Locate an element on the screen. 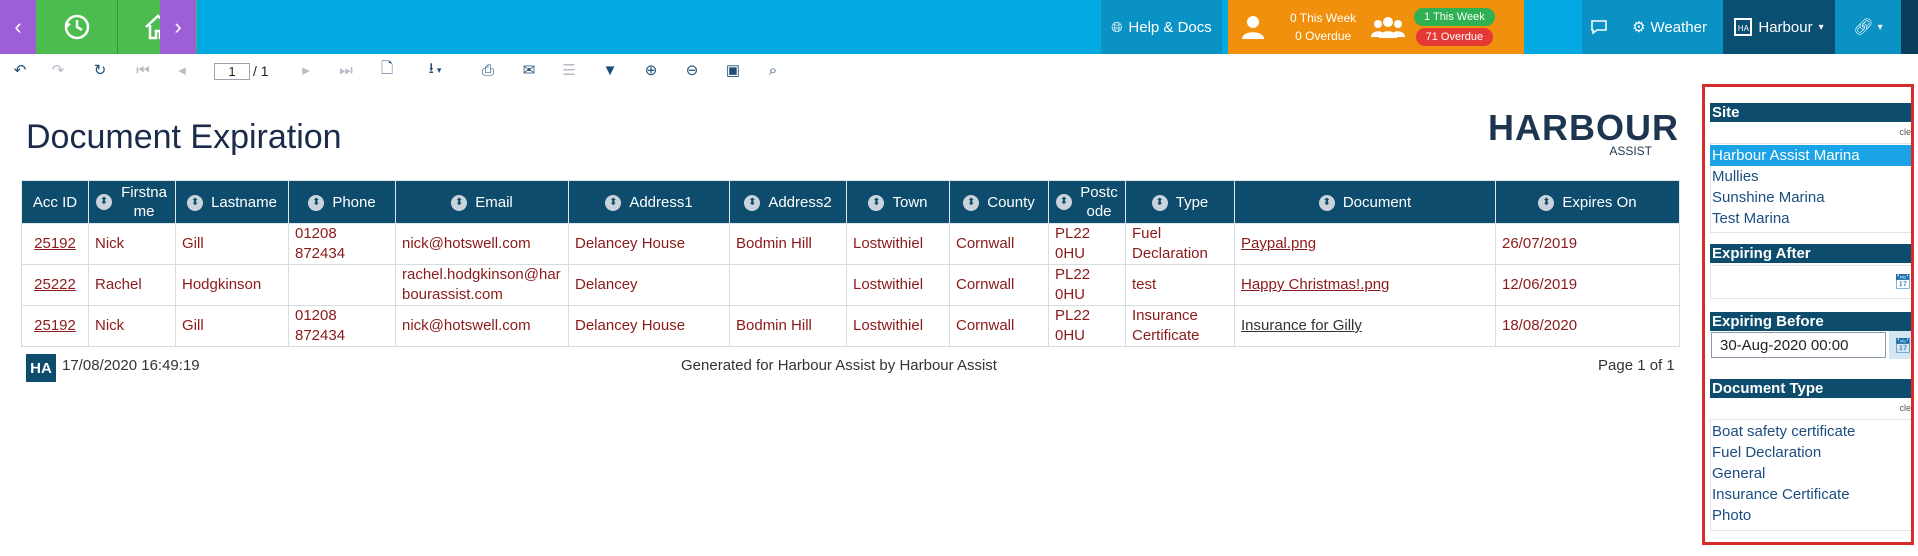 This screenshot has height=556, width=1918. team-tasks-button: 1 This Week 71 Overdue is located at coordinates (1444, 27).